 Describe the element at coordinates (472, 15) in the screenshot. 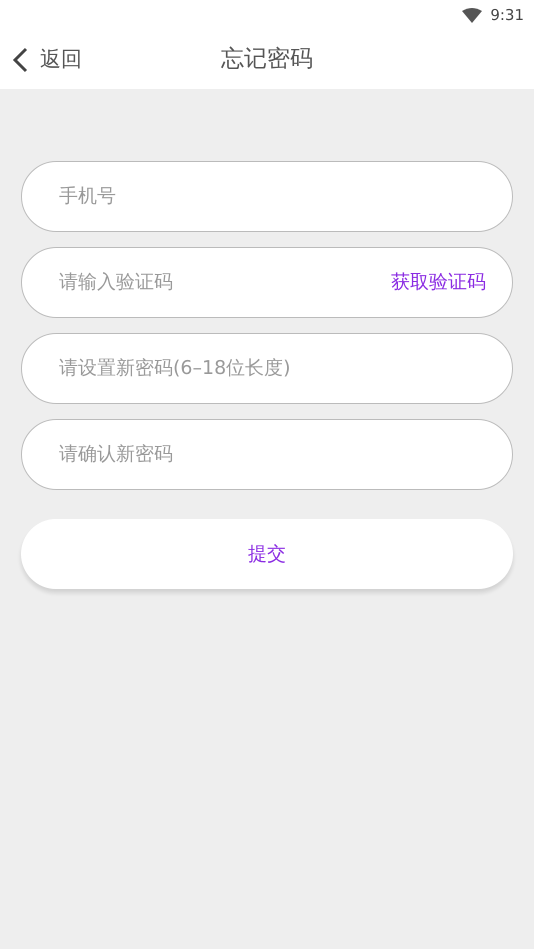

I see `wifi-icon` at that location.